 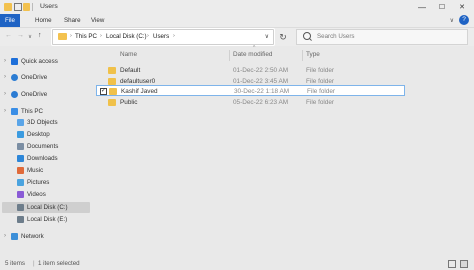 I want to click on file-row-default: Default 01-Dec-22 2:50 AM File folder, so click(x=285, y=70).